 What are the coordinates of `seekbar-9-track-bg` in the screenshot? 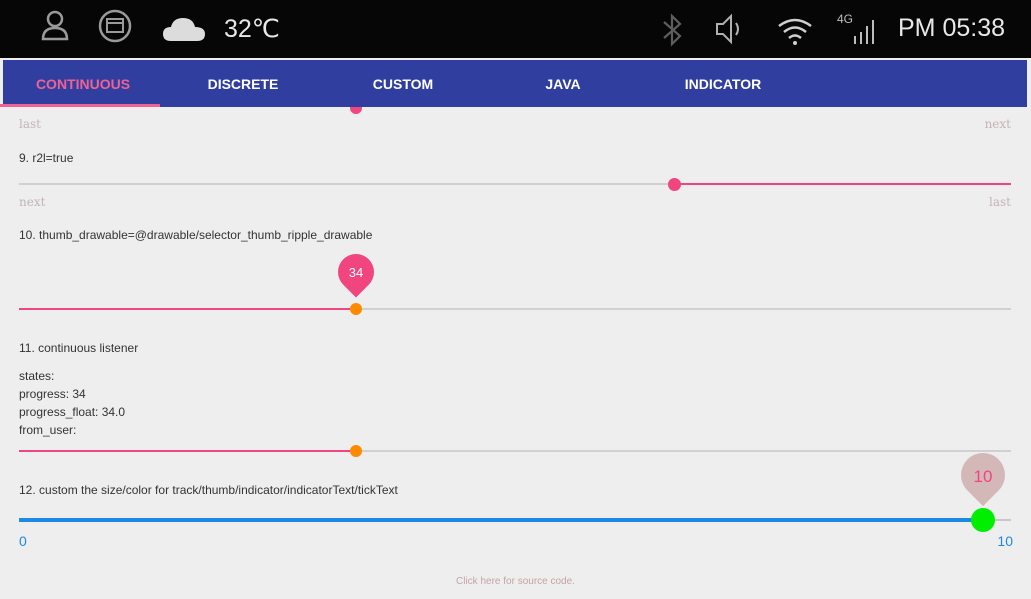 It's located at (346, 184).